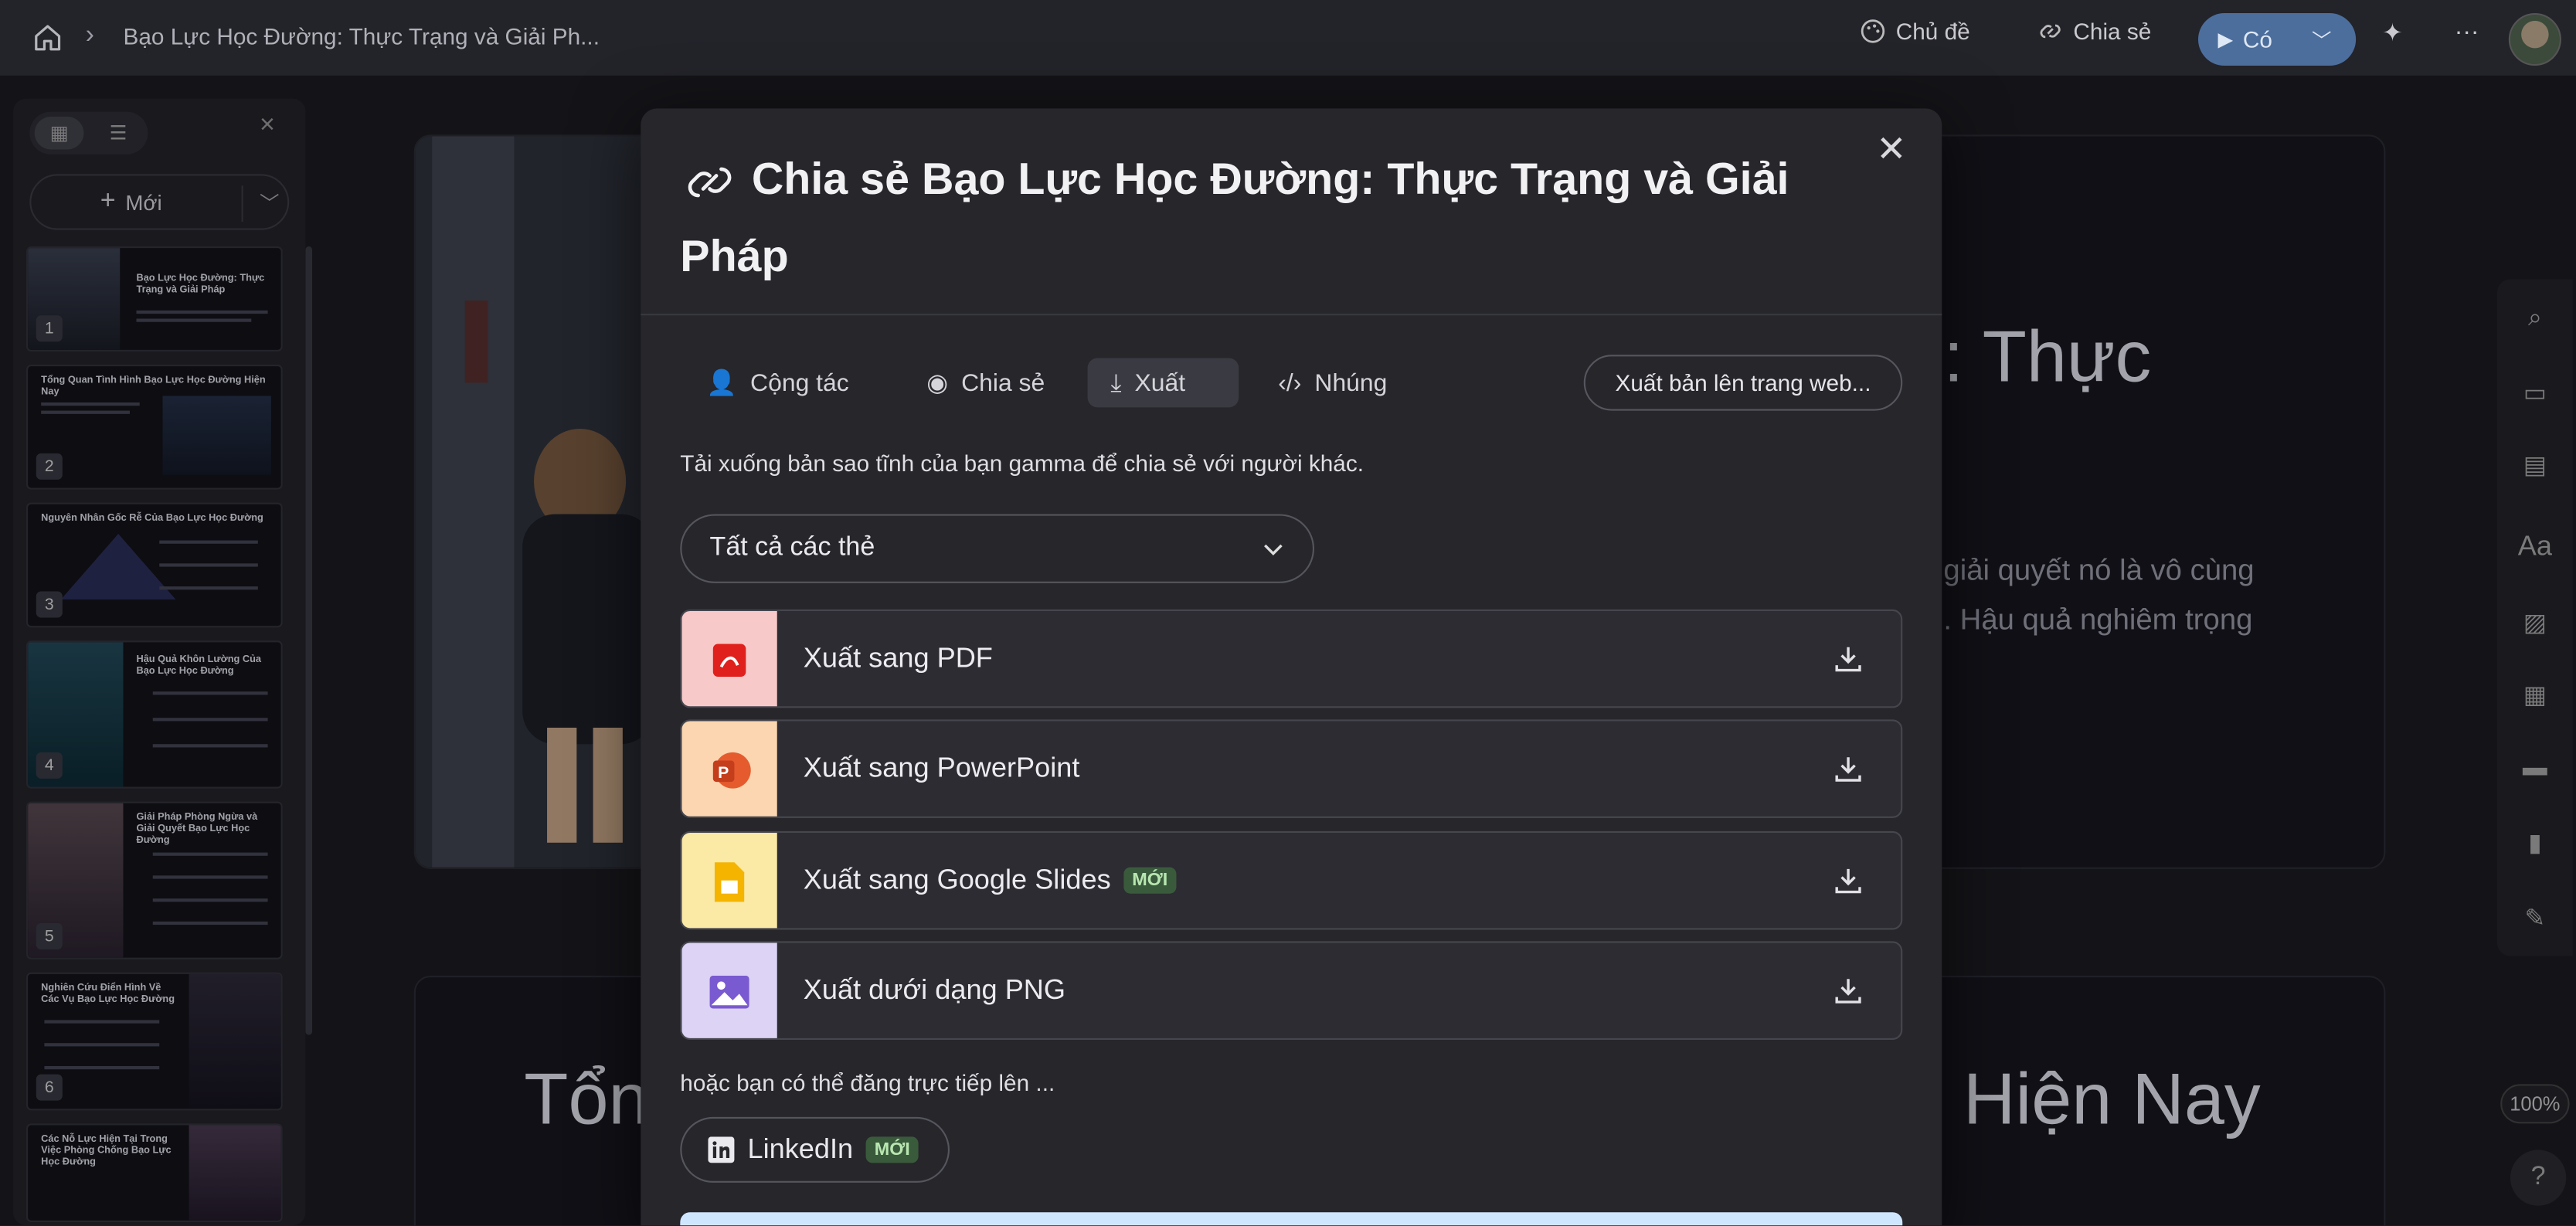 This screenshot has width=2576, height=1226. What do you see at coordinates (2322, 39) in the screenshot?
I see `chevron-down-icon: ﹀` at bounding box center [2322, 39].